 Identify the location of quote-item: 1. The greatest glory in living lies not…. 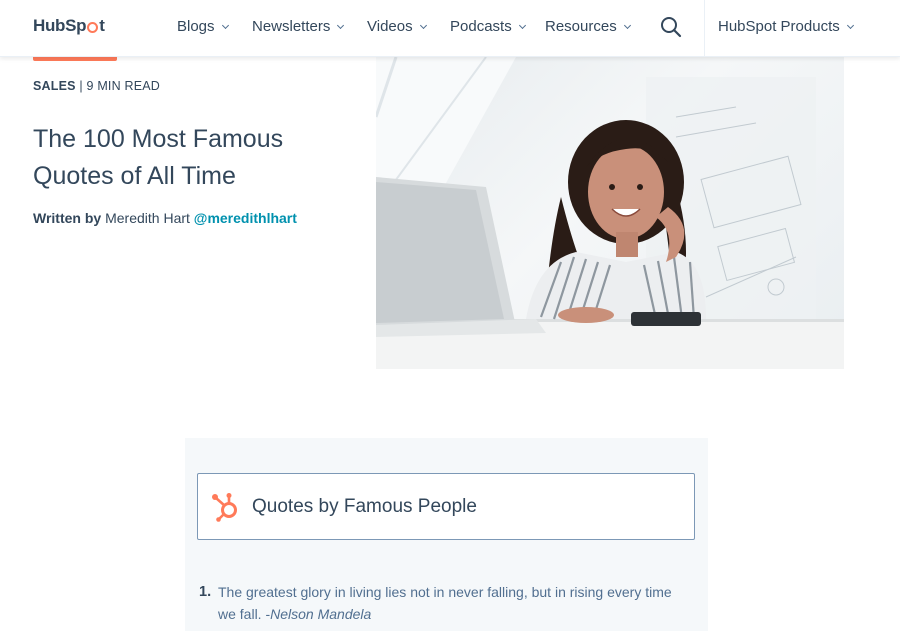
(444, 603).